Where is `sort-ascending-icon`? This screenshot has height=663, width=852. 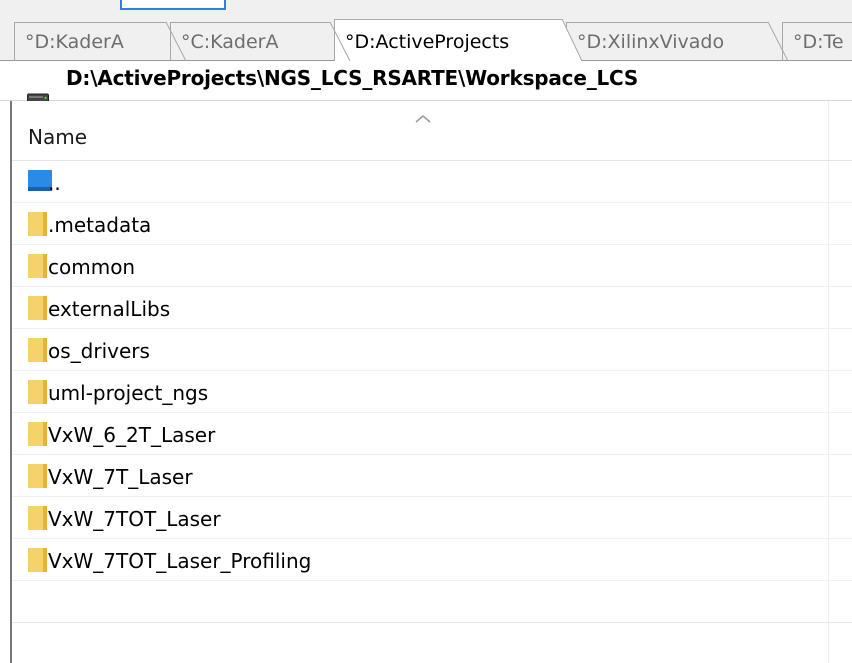 sort-ascending-icon is located at coordinates (423, 118).